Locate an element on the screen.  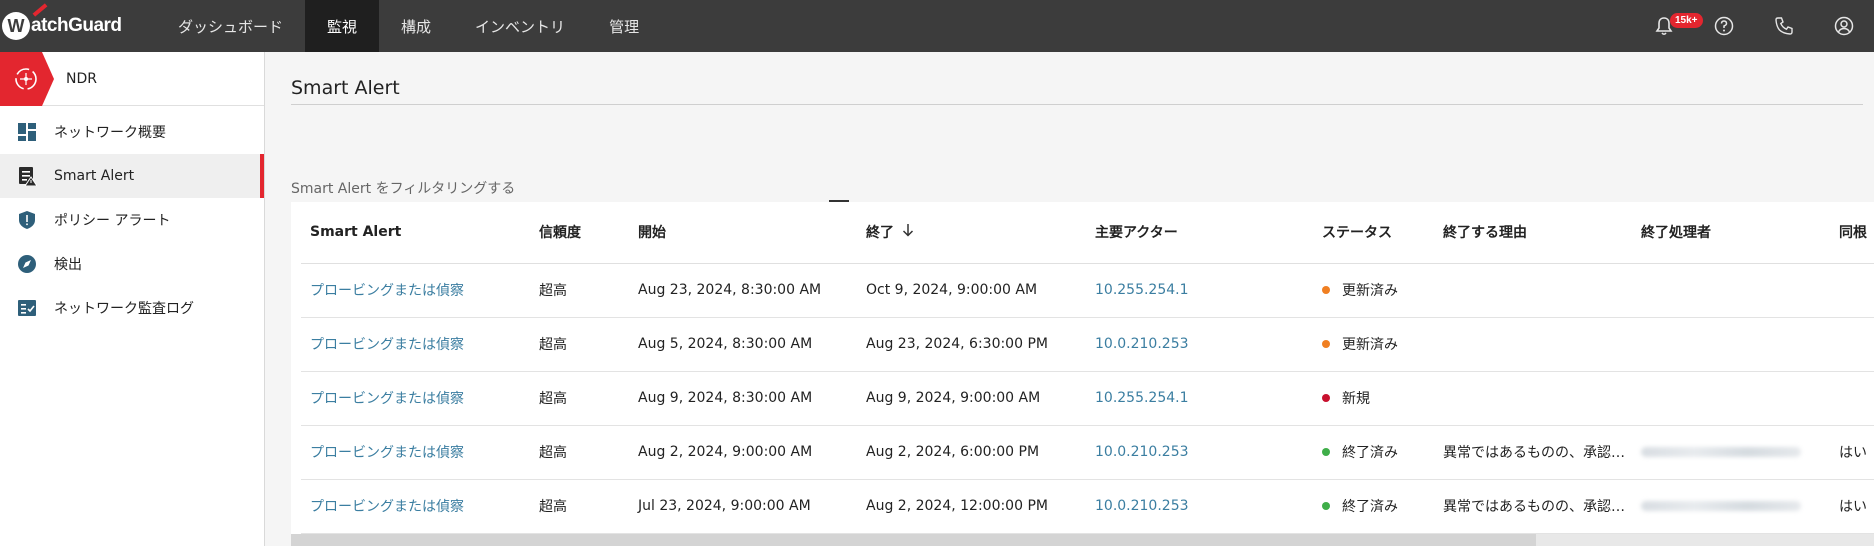
sidebar-item-label: 検出 is located at coordinates (68, 265).